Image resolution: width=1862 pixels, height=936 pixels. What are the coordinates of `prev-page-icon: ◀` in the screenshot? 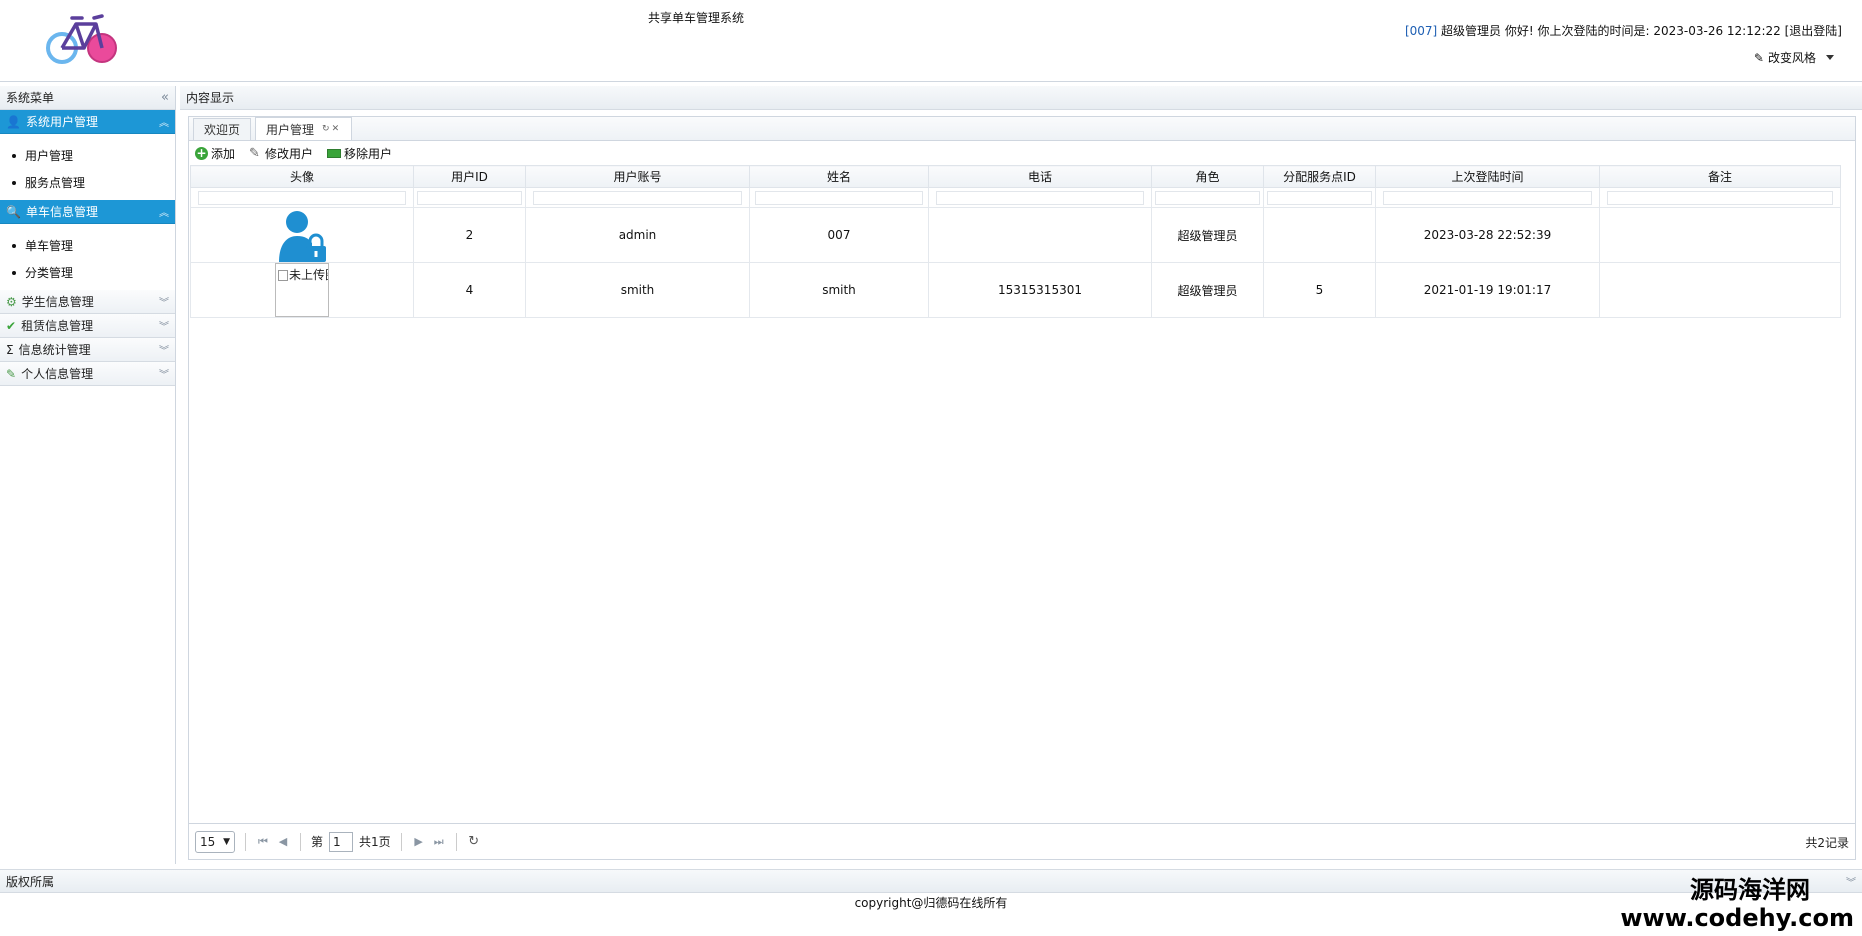 It's located at (283, 841).